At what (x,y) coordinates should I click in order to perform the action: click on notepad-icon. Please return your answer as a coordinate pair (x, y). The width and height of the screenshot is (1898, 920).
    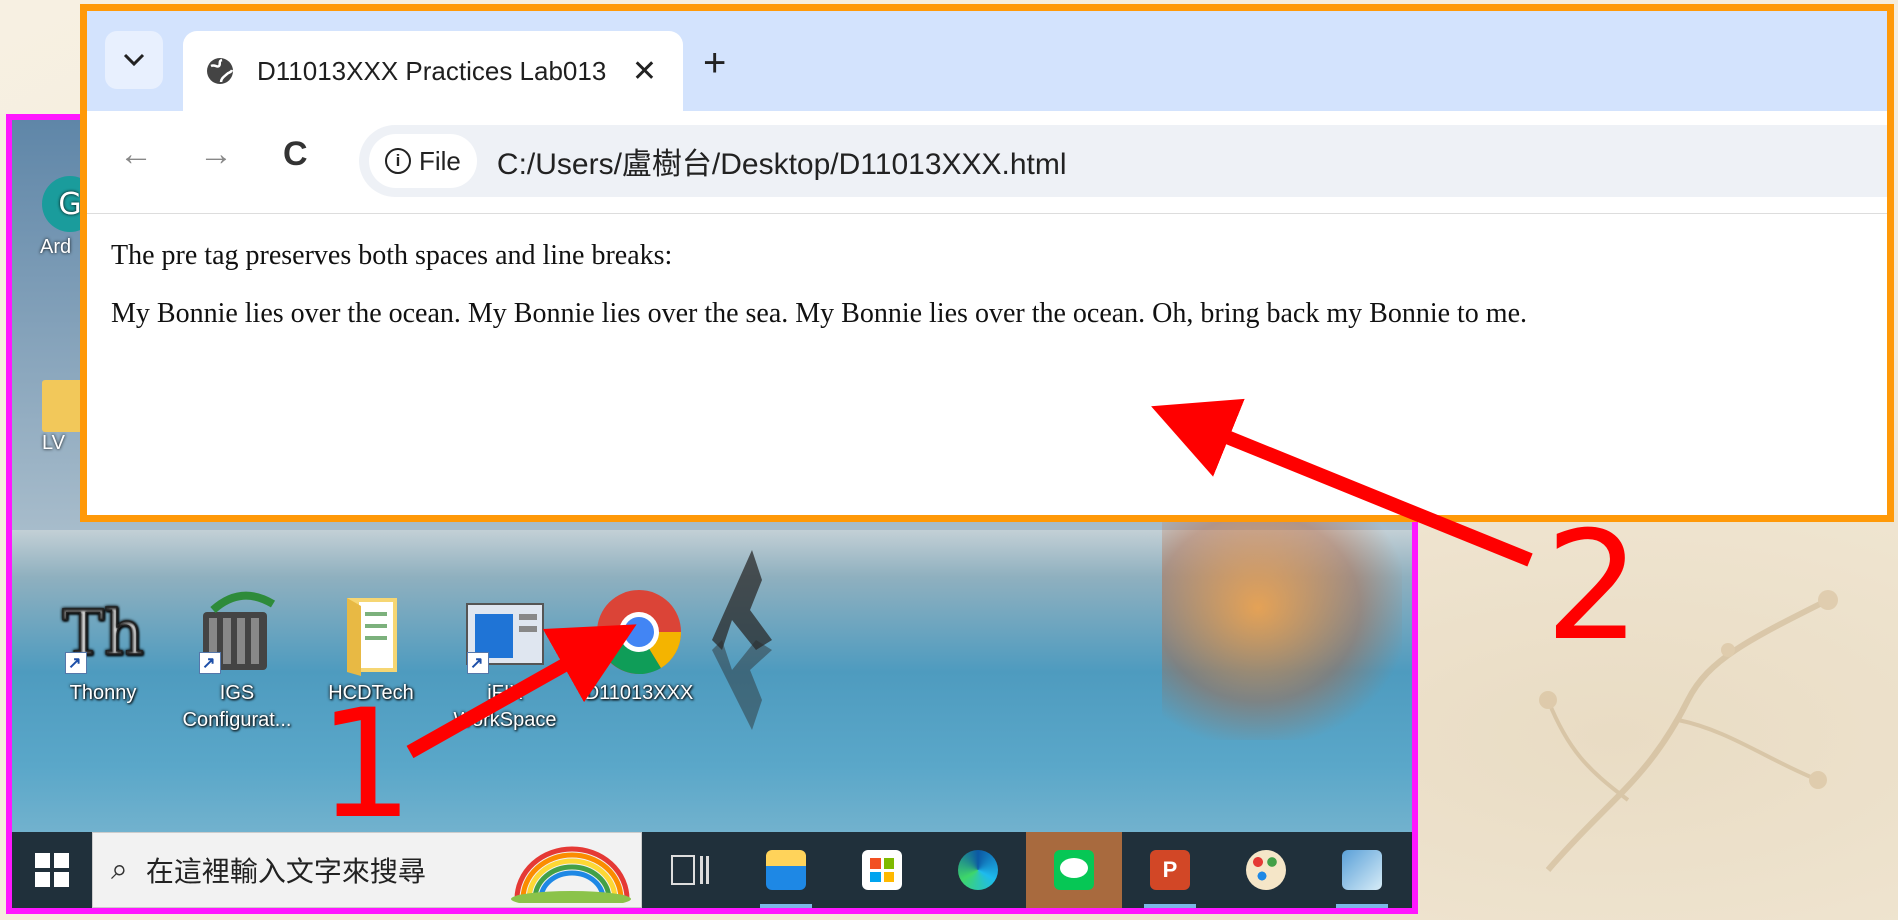
    Looking at the image, I should click on (1362, 870).